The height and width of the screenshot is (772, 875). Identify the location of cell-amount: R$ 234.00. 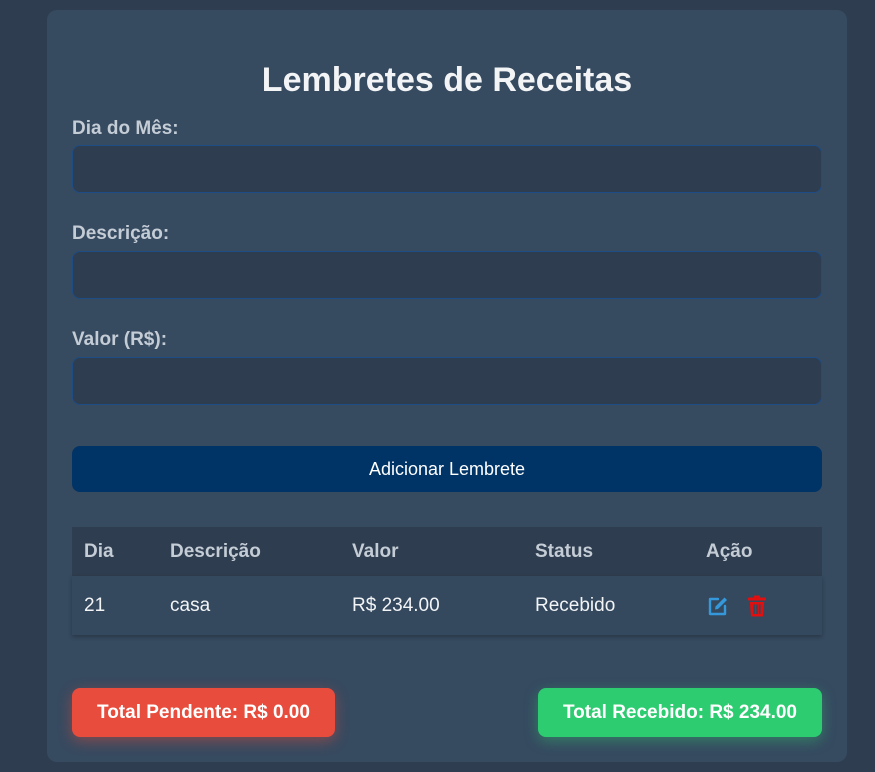
(396, 605).